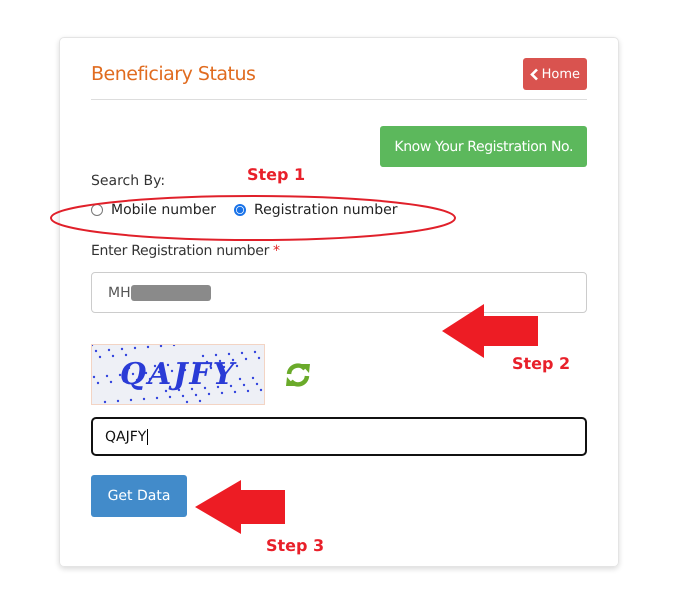 The image size is (673, 605). What do you see at coordinates (276, 251) in the screenshot?
I see `required-mark: *` at bounding box center [276, 251].